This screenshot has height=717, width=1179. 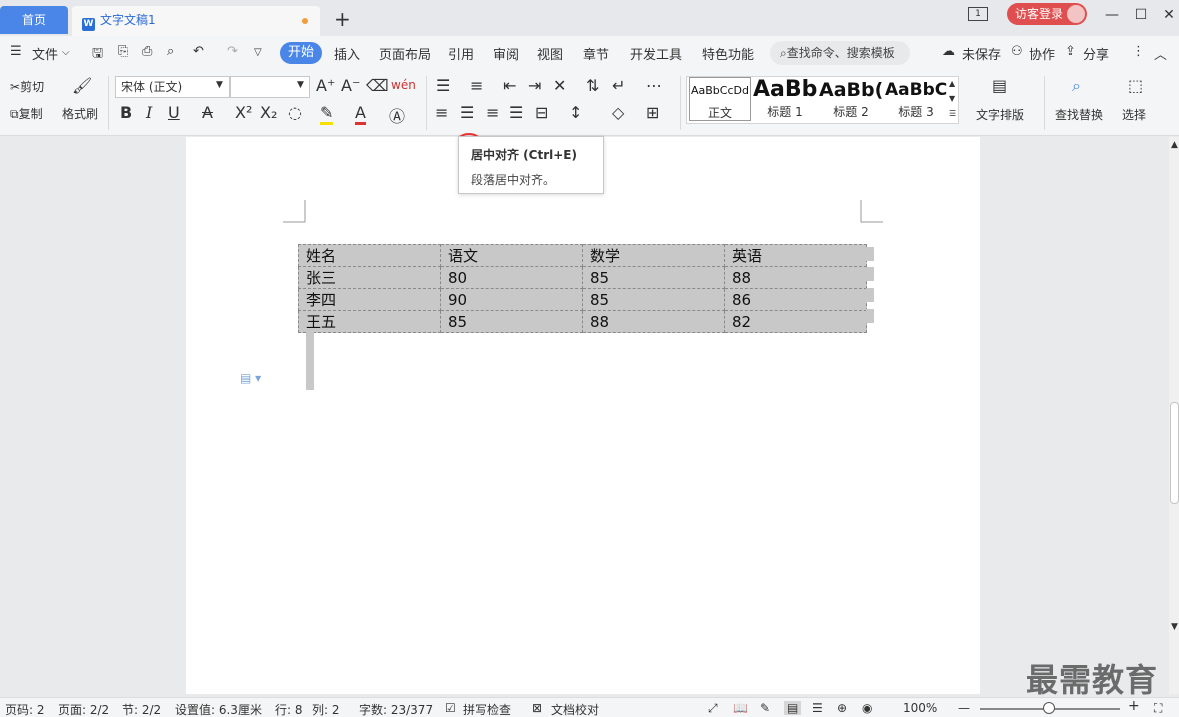 I want to click on style-heading-3: AaBbC 标题 3, so click(x=916, y=100).